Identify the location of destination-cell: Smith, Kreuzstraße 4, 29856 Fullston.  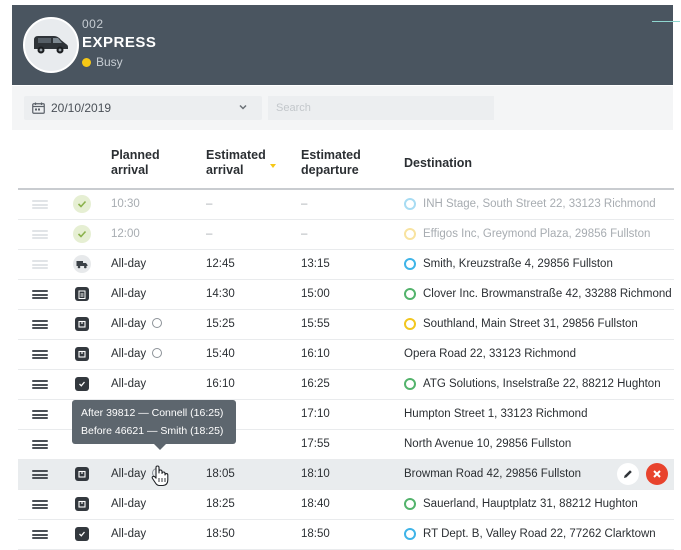
(508, 264).